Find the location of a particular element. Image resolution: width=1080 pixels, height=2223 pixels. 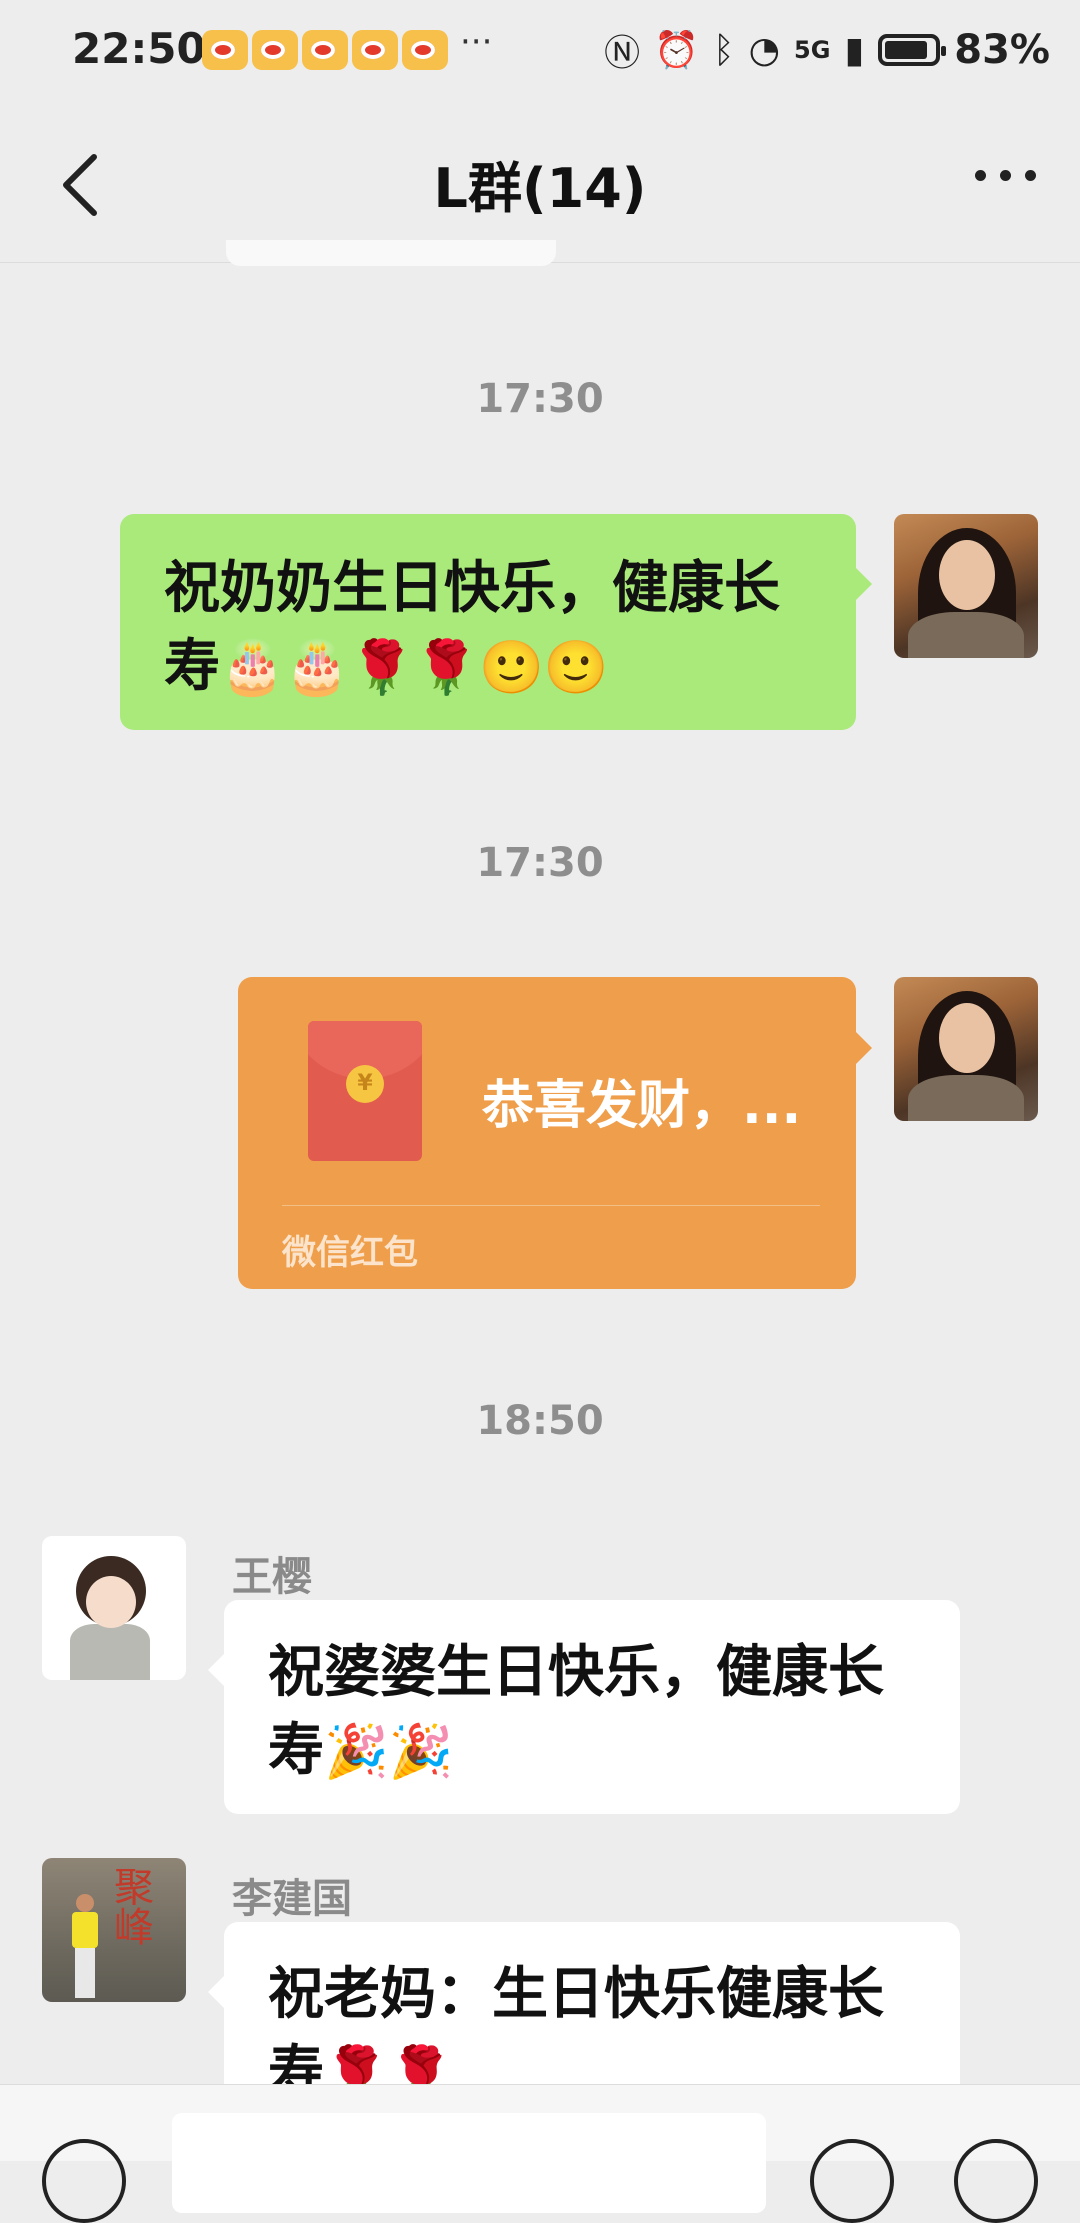

sent-message-bubble: 祝奶奶生日快乐，健康长寿🎂🎂🌹🌹🙂🙂 is located at coordinates (488, 622).